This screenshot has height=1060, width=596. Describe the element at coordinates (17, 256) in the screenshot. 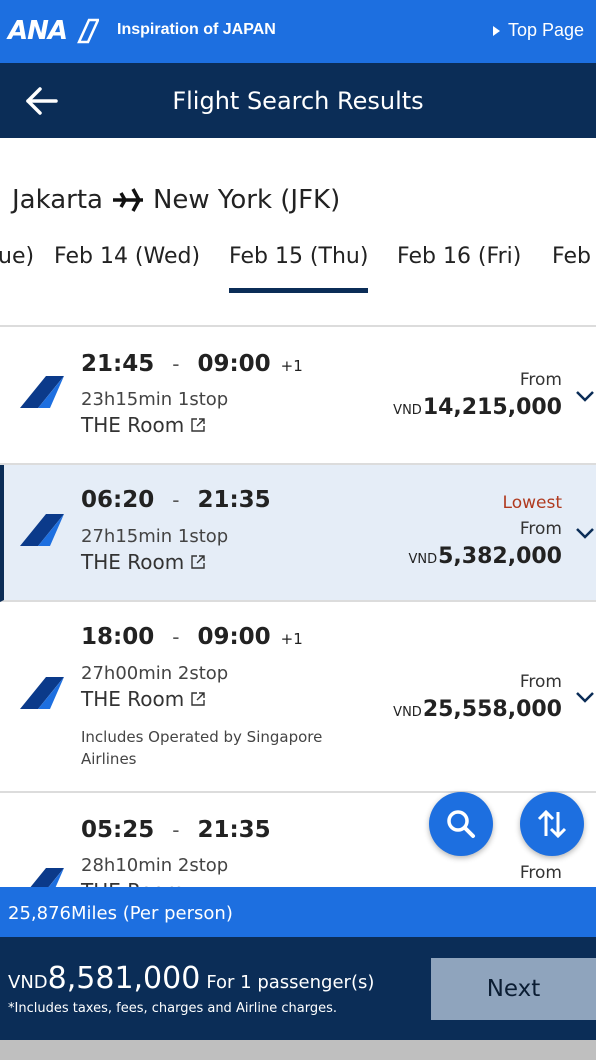

I see `tab-date-prev-partial: ue)` at that location.